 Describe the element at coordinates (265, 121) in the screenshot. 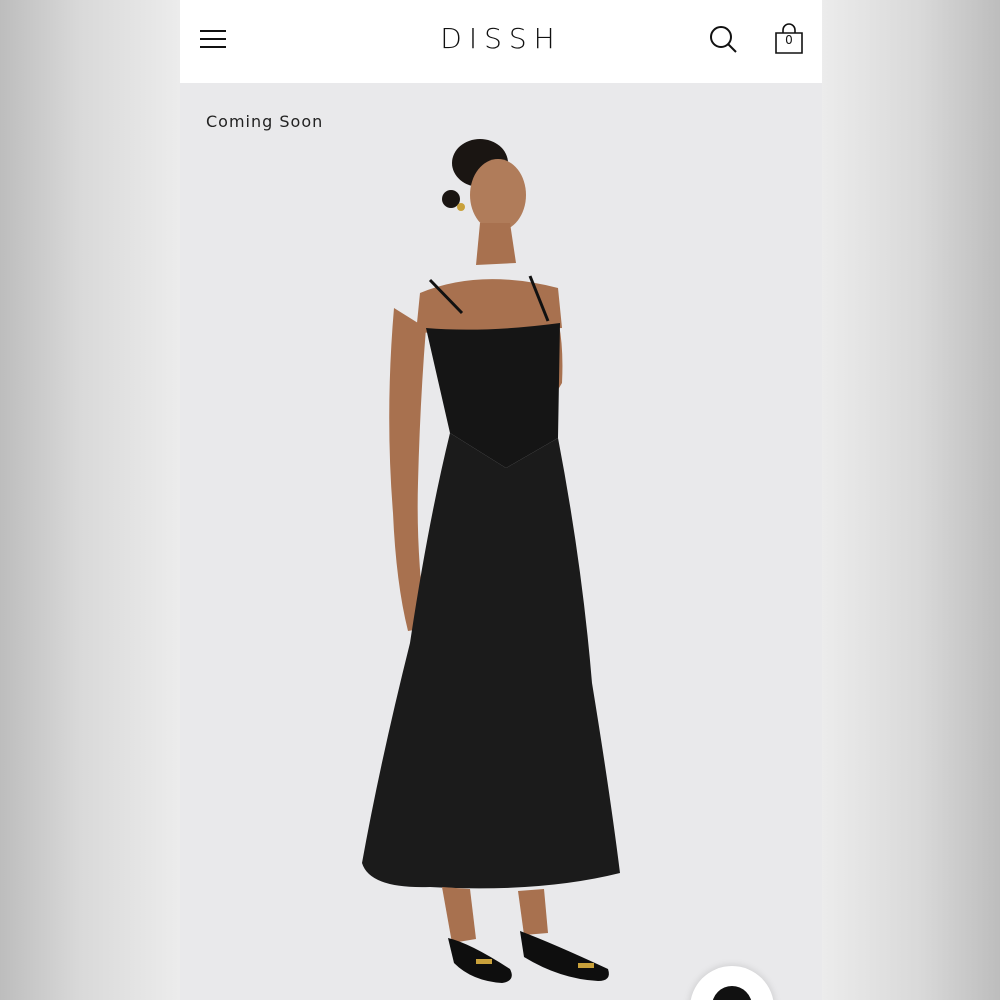

I see `coming-soon-label: Coming Soon` at that location.